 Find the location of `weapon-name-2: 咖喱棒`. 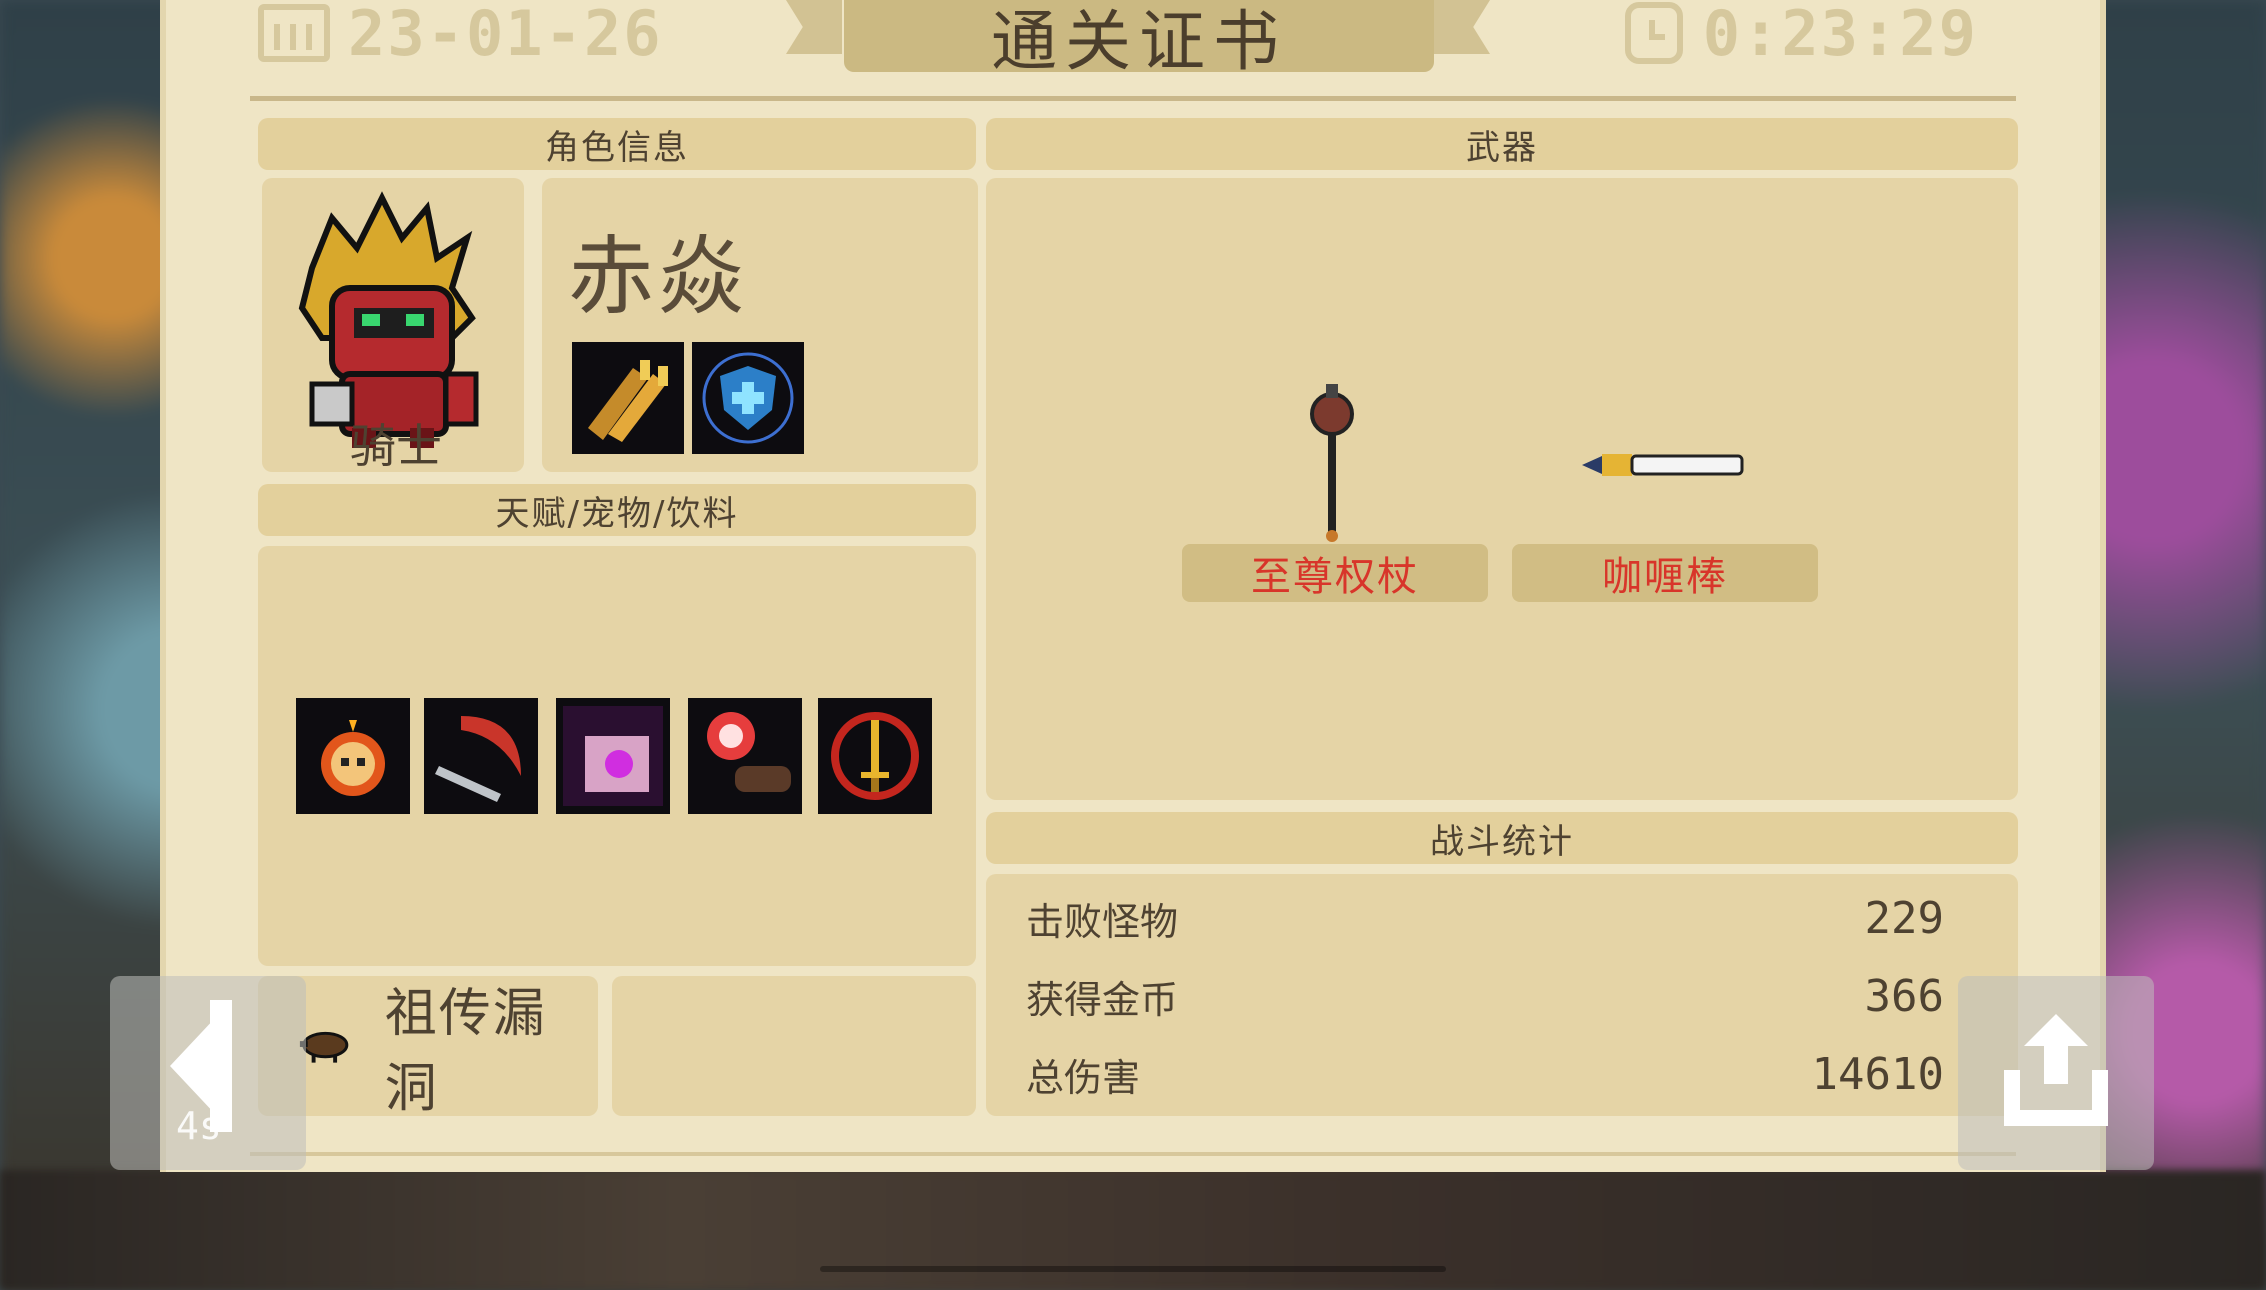

weapon-name-2: 咖喱棒 is located at coordinates (1665, 573).